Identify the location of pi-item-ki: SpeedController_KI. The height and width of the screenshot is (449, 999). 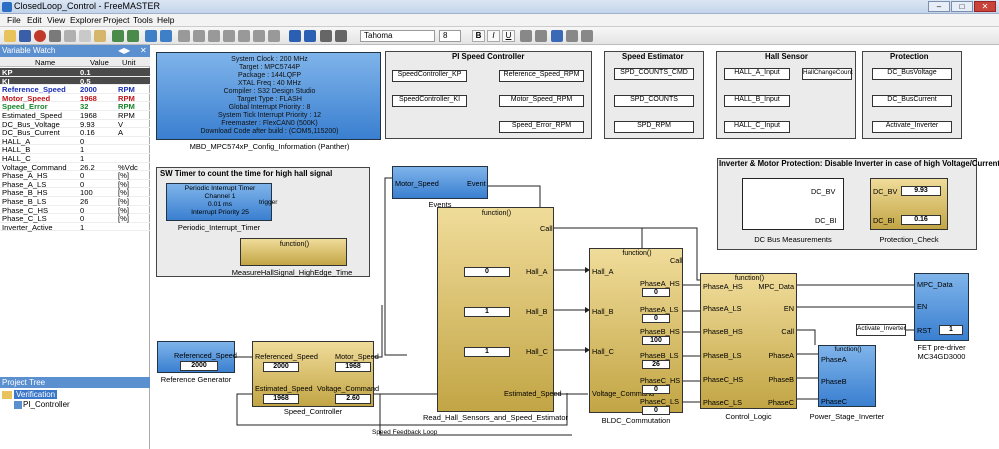
(429, 101).